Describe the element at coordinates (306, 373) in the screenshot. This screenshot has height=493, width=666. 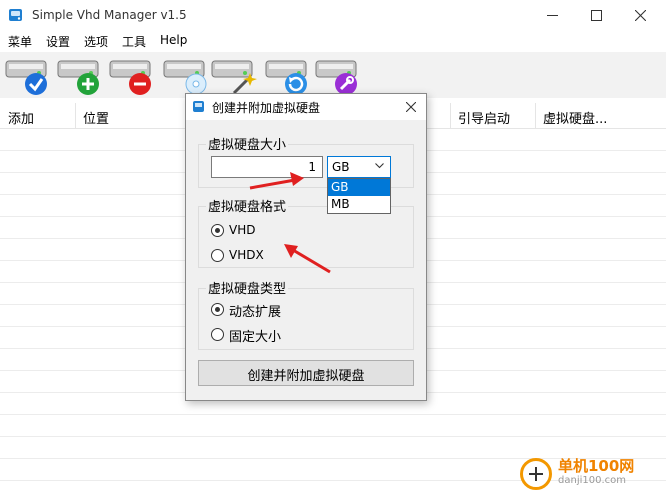
I see `create-attach-button: 创建并附加虚拟硬盘` at that location.